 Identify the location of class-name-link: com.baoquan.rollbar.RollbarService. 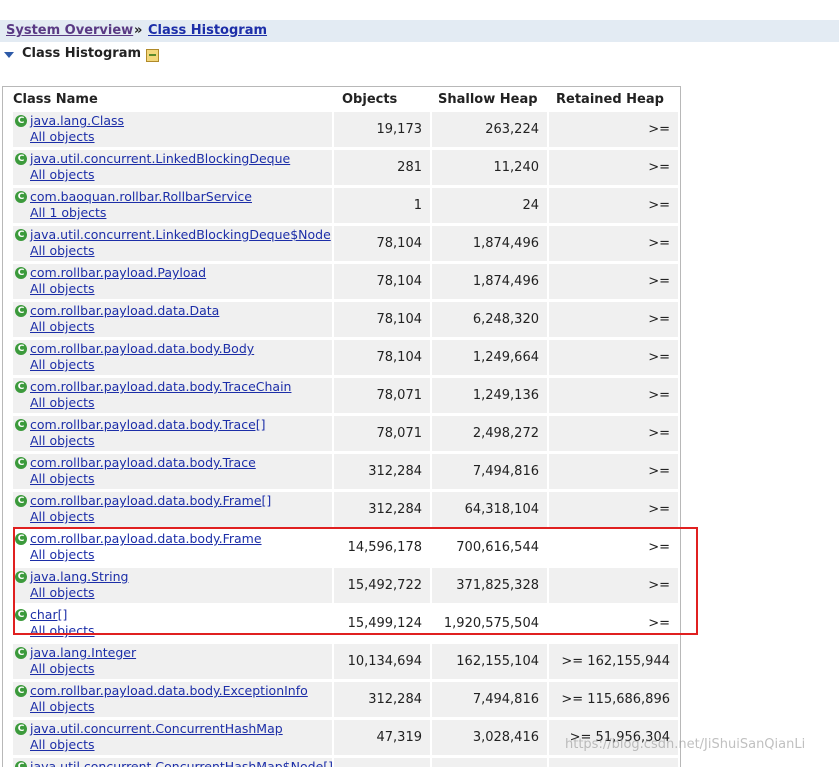
(141, 196).